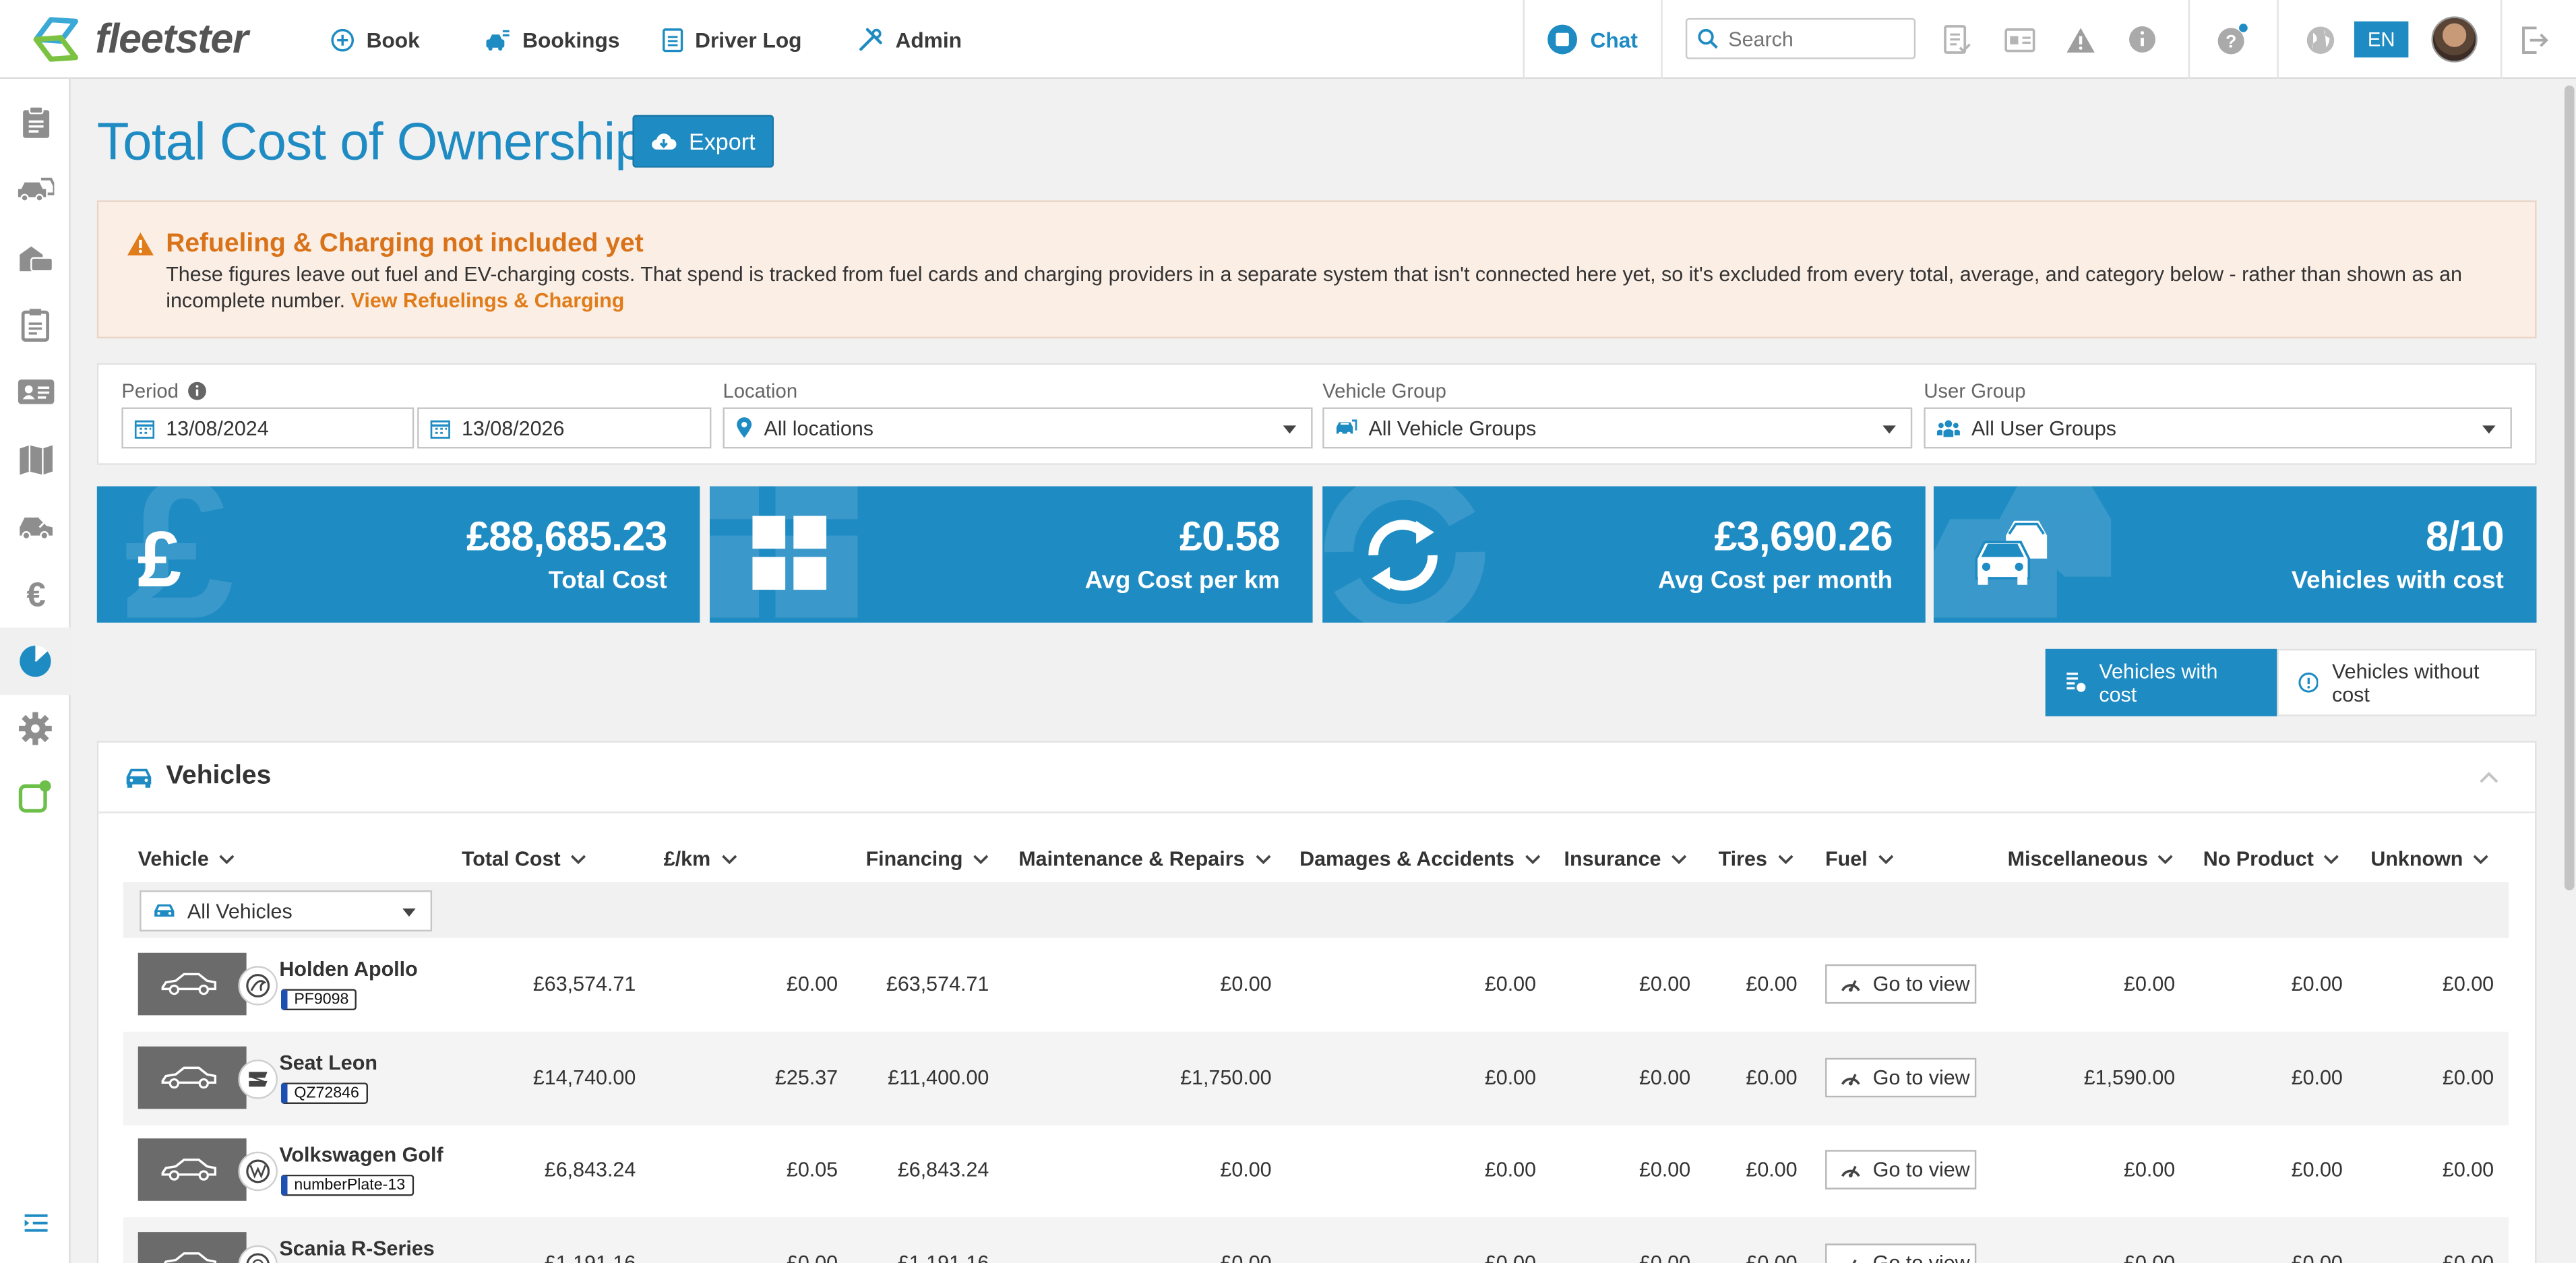  Describe the element at coordinates (2569, 488) in the screenshot. I see `scrollbar-thumb` at that location.